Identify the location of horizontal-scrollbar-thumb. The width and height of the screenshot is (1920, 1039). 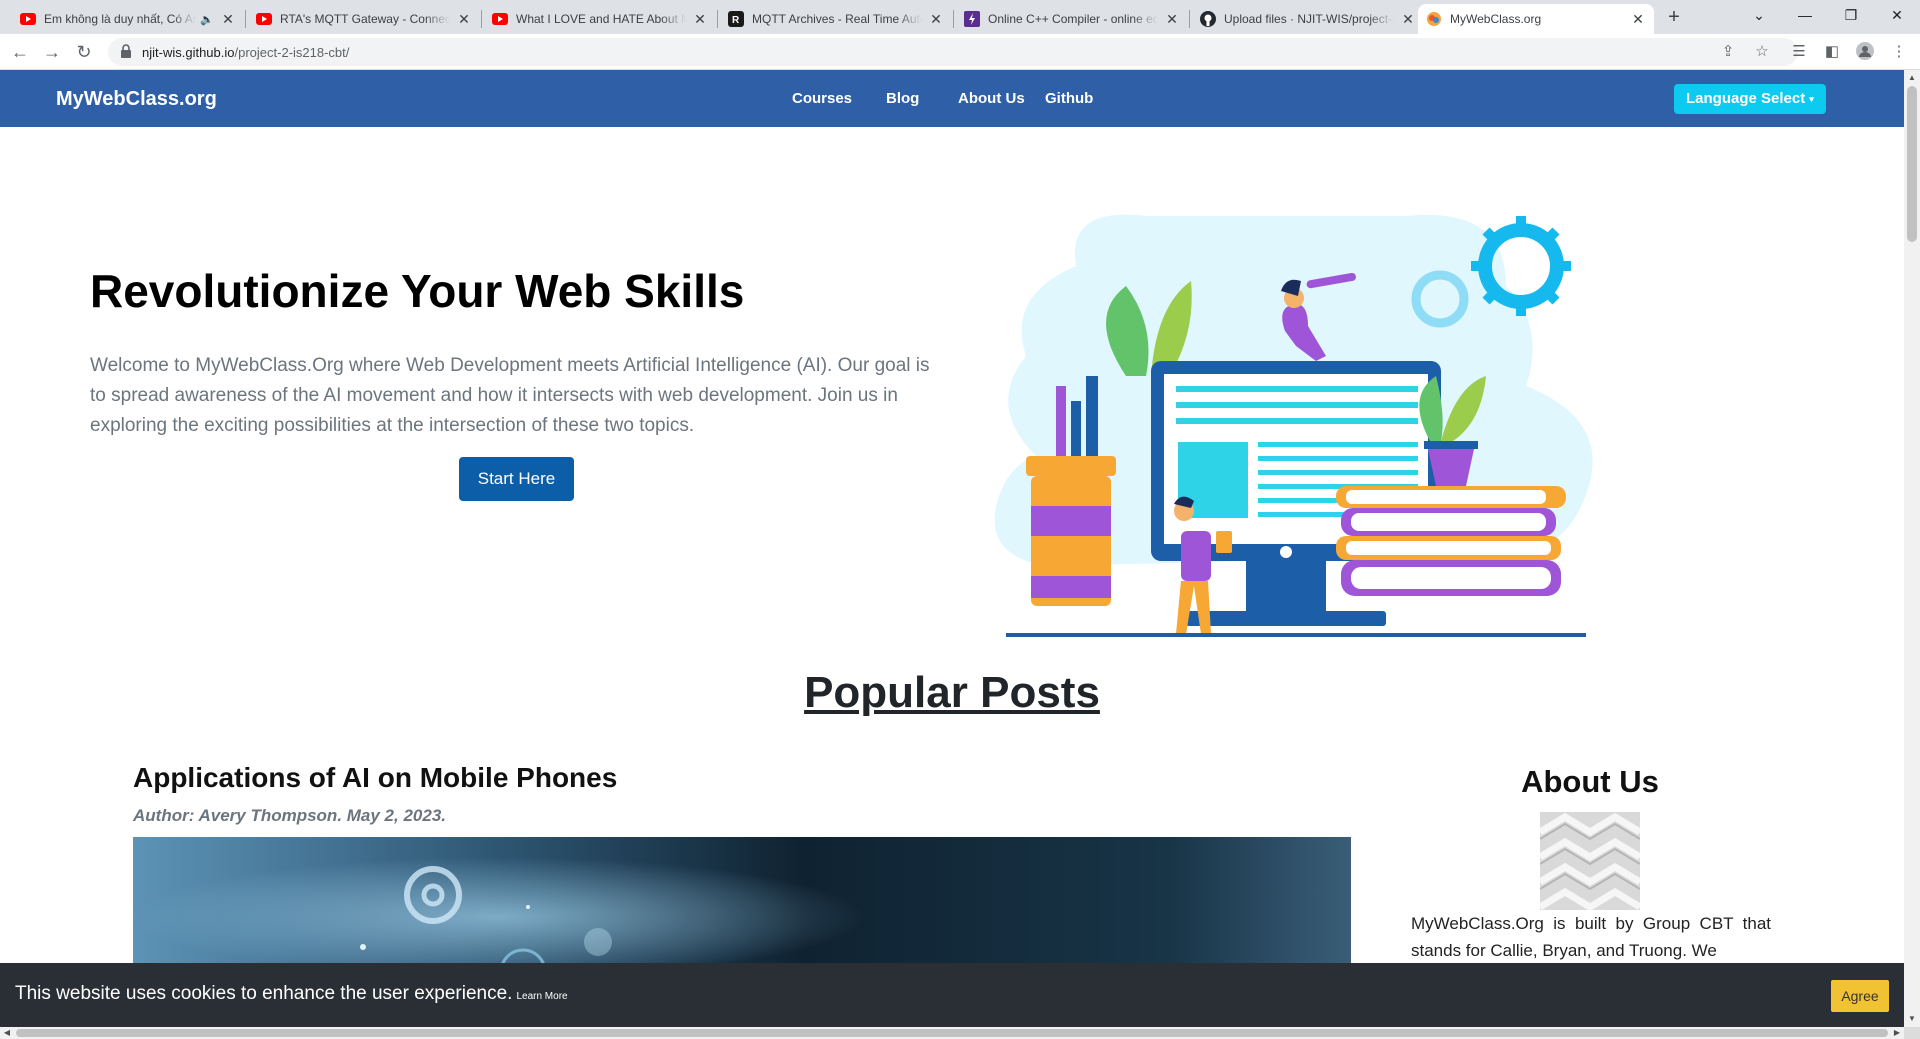
(952, 1033).